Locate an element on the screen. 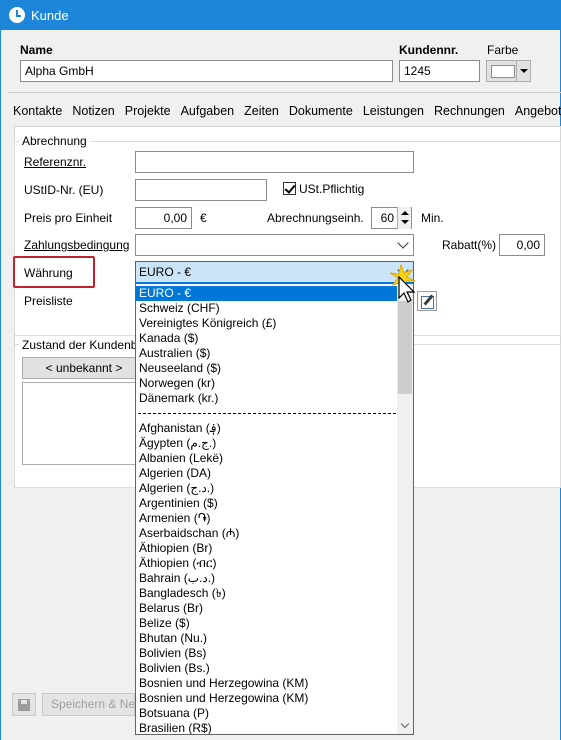 The height and width of the screenshot is (740, 561). mouse-pointer-icon is located at coordinates (402, 283).